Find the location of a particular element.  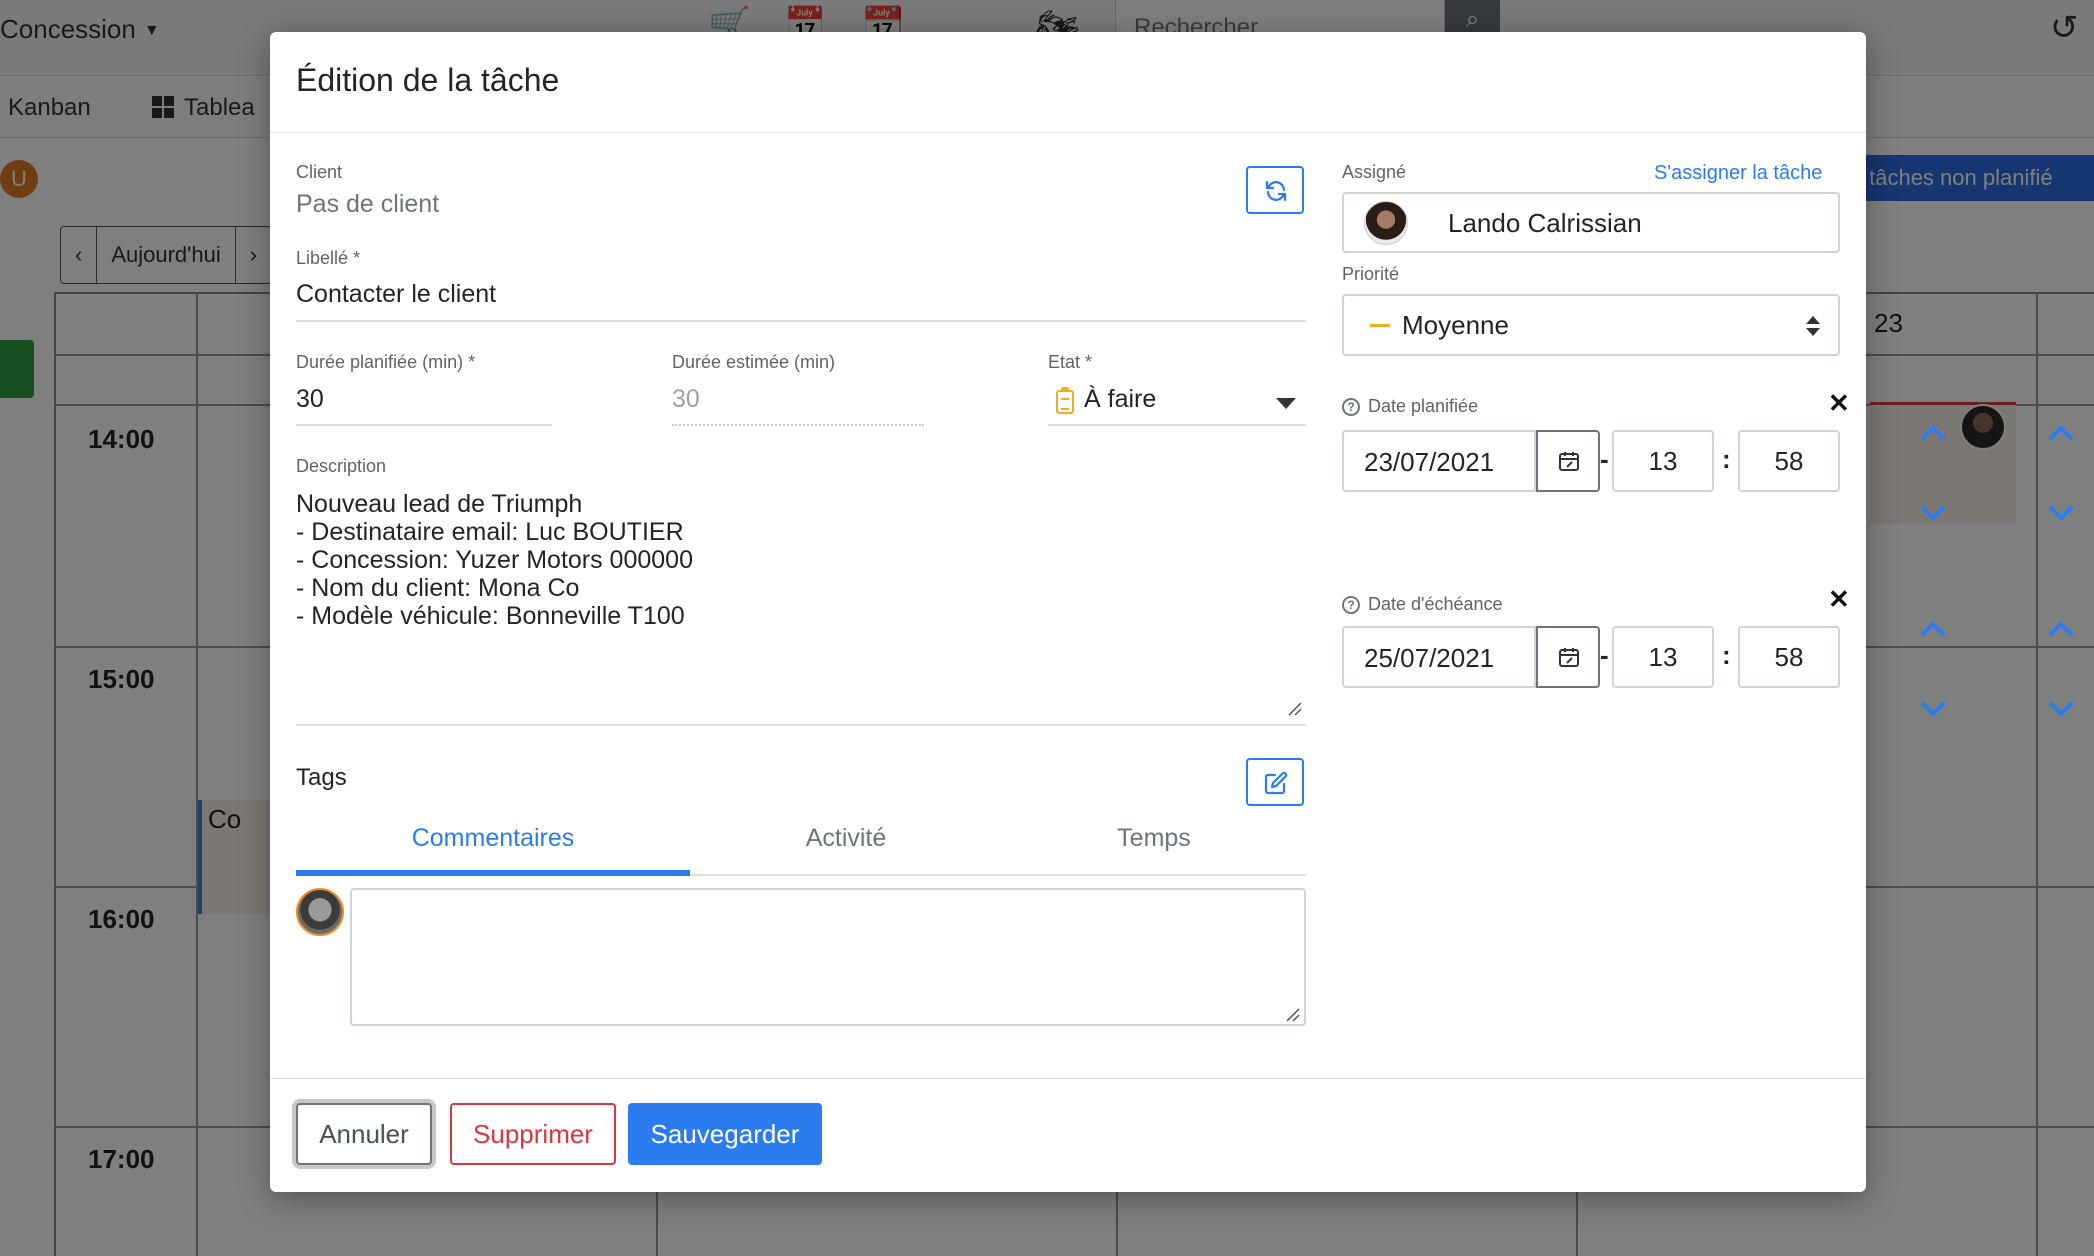

tab-commentaires: Commentaires is located at coordinates (493, 838).